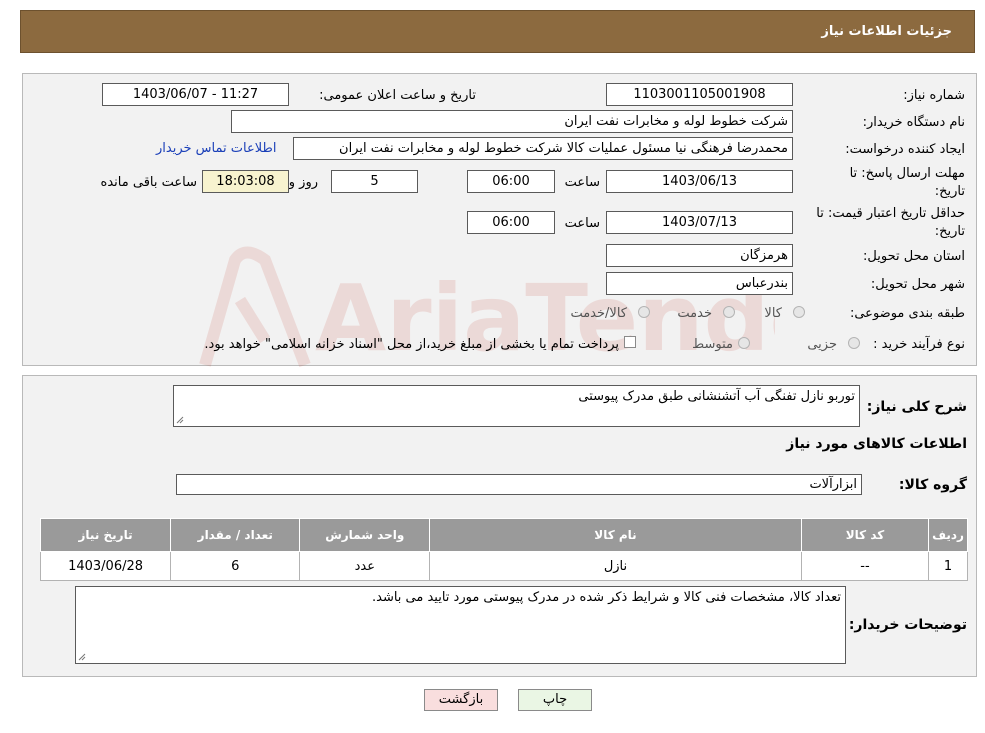  I want to click on col-date-header: تاریخ نیاز, so click(105, 535).